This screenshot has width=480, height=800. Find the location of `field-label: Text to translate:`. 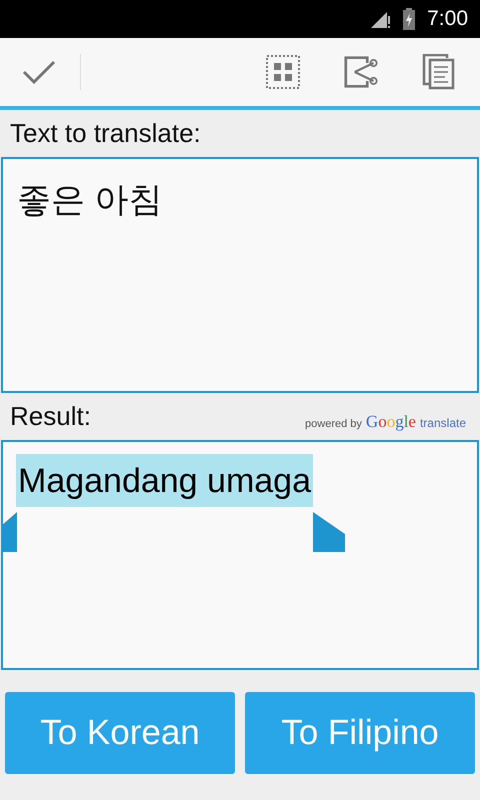

field-label: Text to translate: is located at coordinates (106, 133).